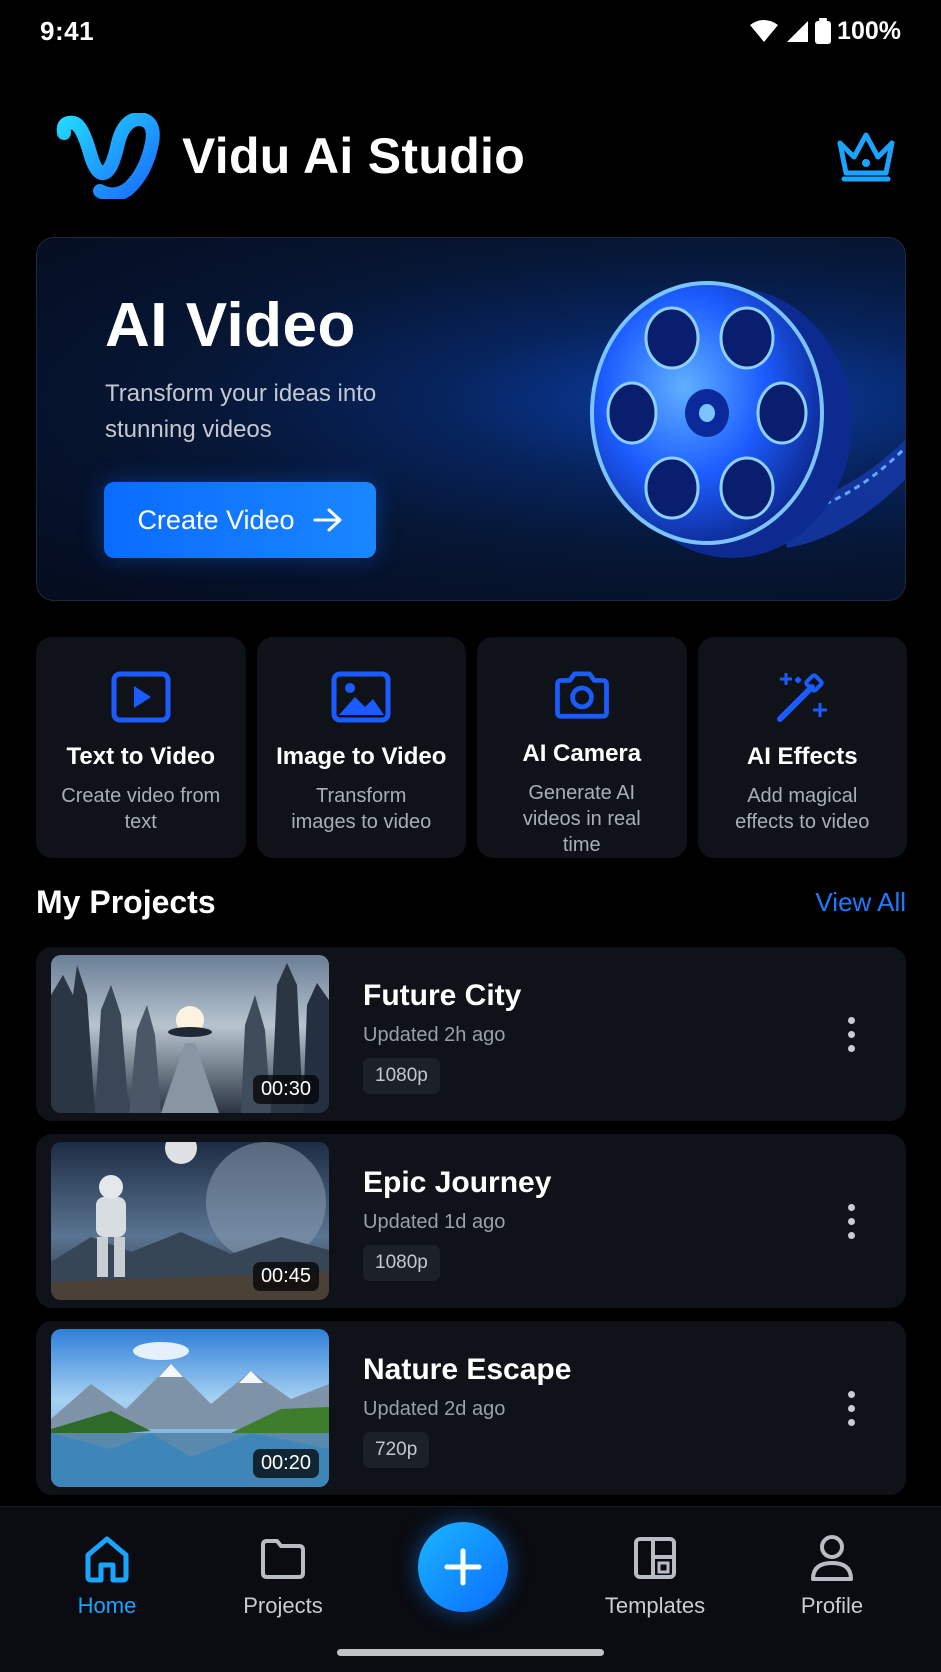 This screenshot has height=1672, width=941. Describe the element at coordinates (190, 1034) in the screenshot. I see `project-thumbnail: 00:30` at that location.